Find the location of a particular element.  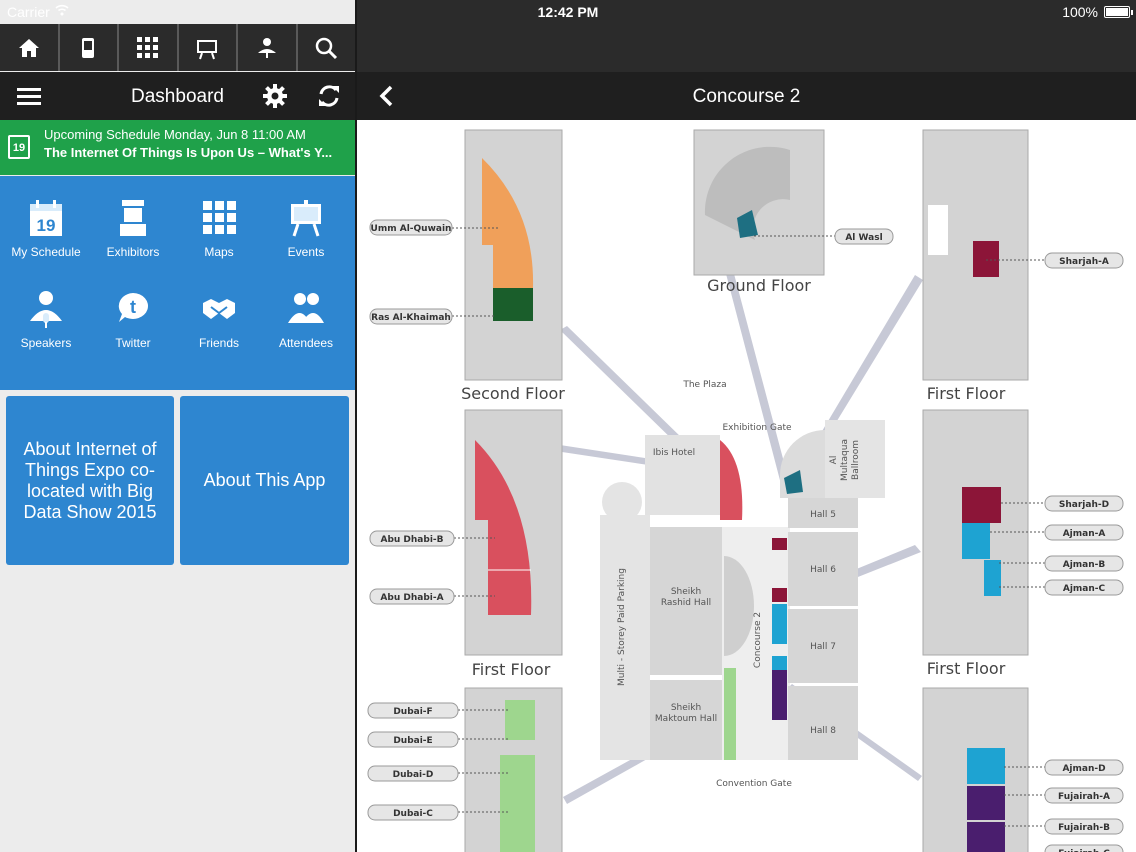

top-toolbar is located at coordinates (177, 47).